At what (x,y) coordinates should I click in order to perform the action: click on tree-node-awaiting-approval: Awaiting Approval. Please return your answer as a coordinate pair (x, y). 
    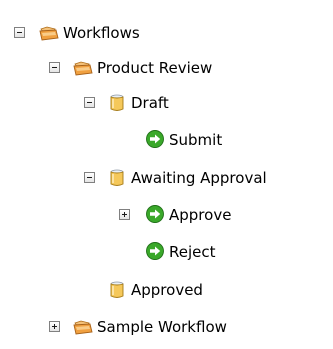
    Looking at the image, I should click on (166, 178).